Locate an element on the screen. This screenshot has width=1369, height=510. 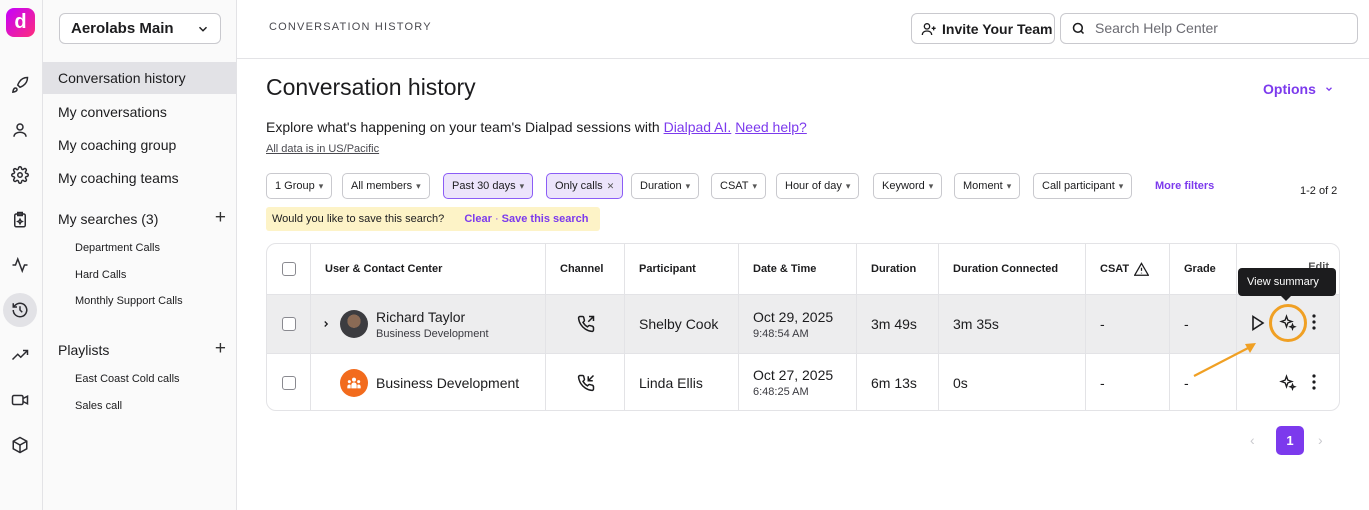
person-icon is located at coordinates (20, 130).